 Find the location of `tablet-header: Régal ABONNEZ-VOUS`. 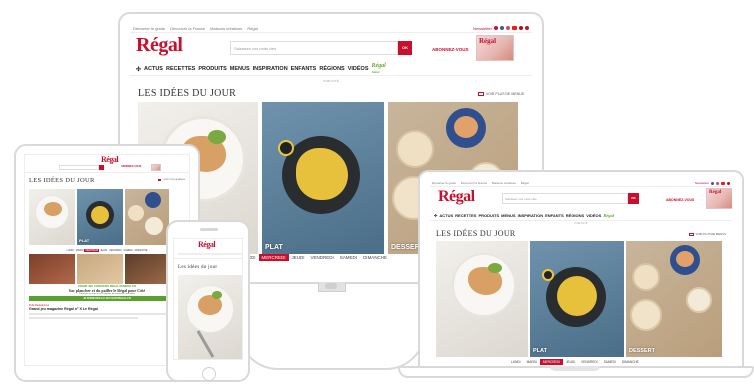

tablet-header: Régal ABONNEZ-VOUS is located at coordinates (107, 164).